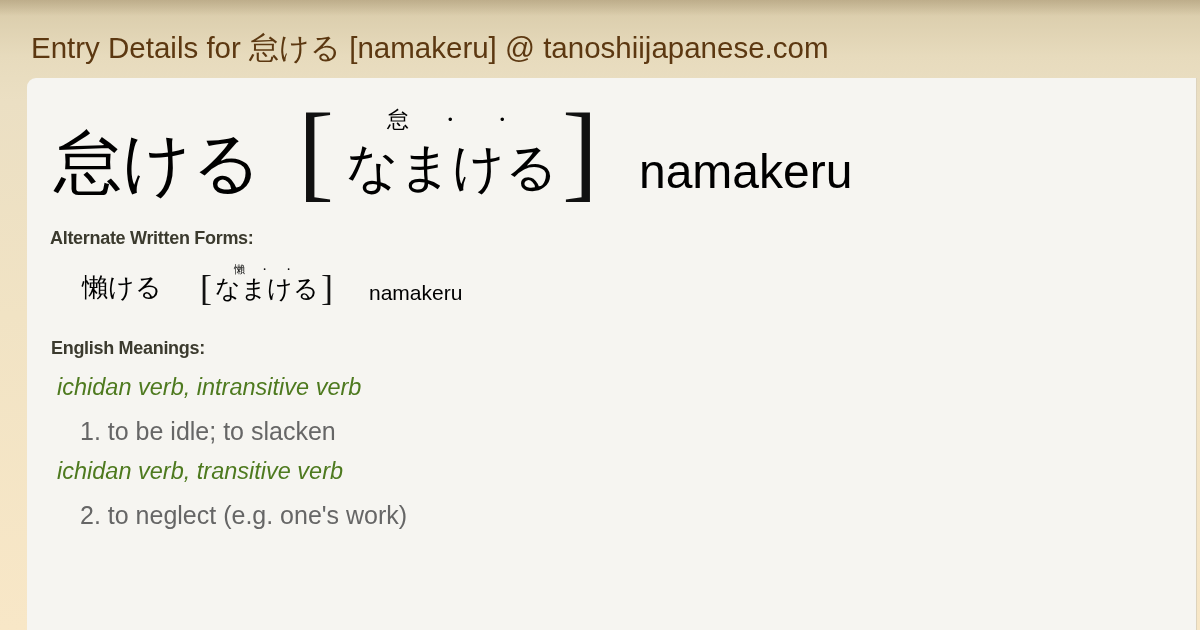 Image resolution: width=1200 pixels, height=630 pixels. Describe the element at coordinates (122, 286) in the screenshot. I see `headword: 懶ける` at that location.